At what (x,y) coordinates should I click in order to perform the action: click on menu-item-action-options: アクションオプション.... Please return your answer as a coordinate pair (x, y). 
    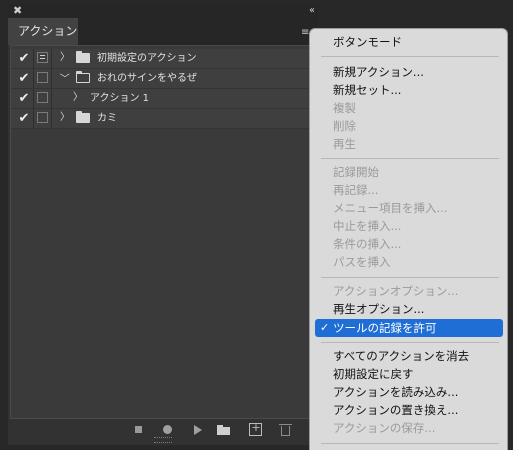
    Looking at the image, I should click on (396, 291).